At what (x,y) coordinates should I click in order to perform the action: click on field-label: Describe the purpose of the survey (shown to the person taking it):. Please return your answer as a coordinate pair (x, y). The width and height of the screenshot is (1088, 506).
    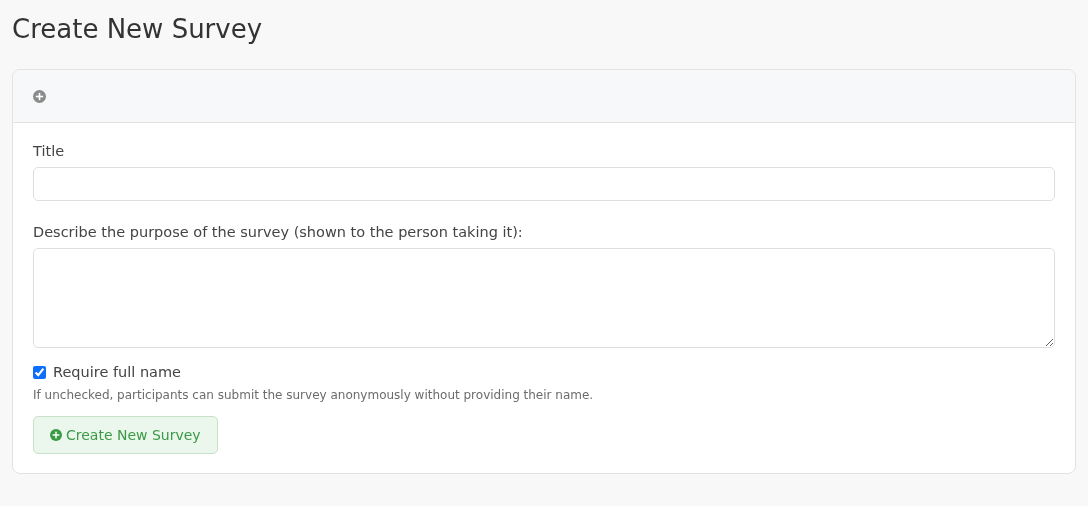
    Looking at the image, I should click on (278, 232).